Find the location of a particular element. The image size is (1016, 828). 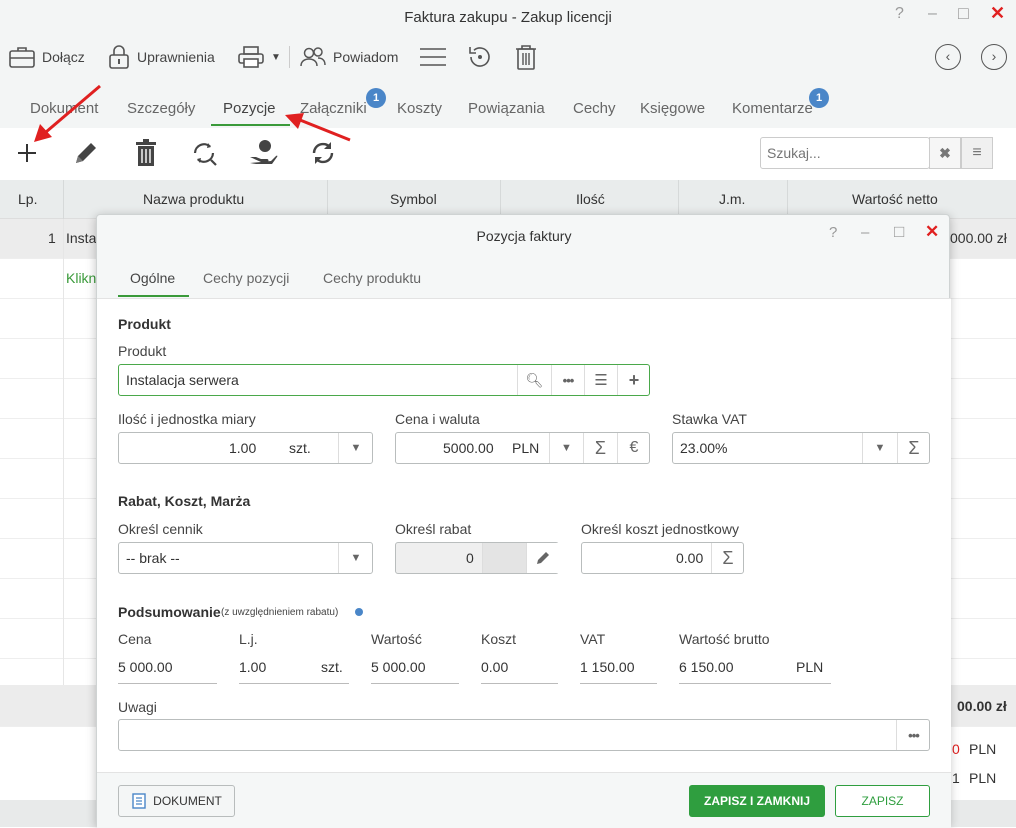

col-unit: J.m. is located at coordinates (732, 199).